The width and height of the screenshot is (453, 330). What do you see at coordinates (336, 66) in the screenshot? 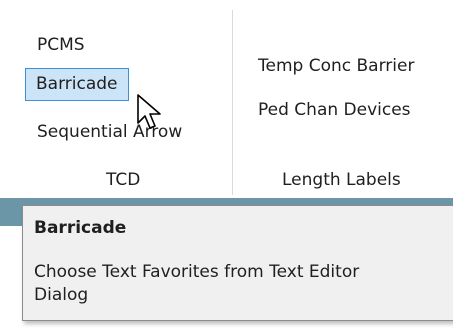
I see `temp-conc-barrier-button: Temp Conc Barrier` at bounding box center [336, 66].